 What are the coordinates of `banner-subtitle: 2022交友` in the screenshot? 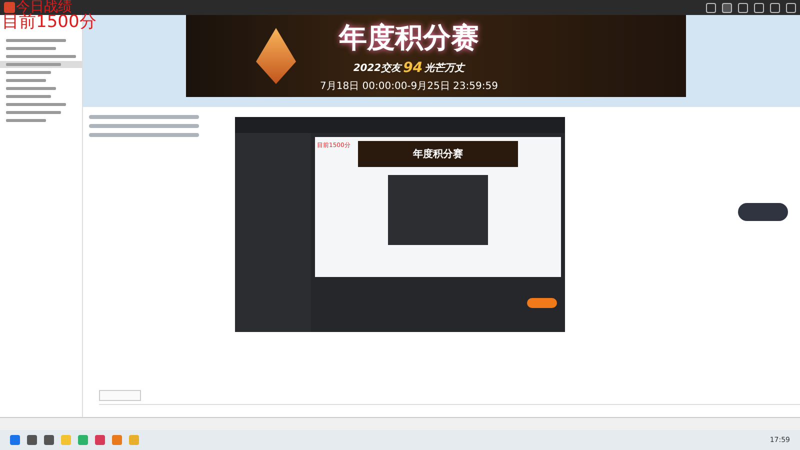 It's located at (377, 68).